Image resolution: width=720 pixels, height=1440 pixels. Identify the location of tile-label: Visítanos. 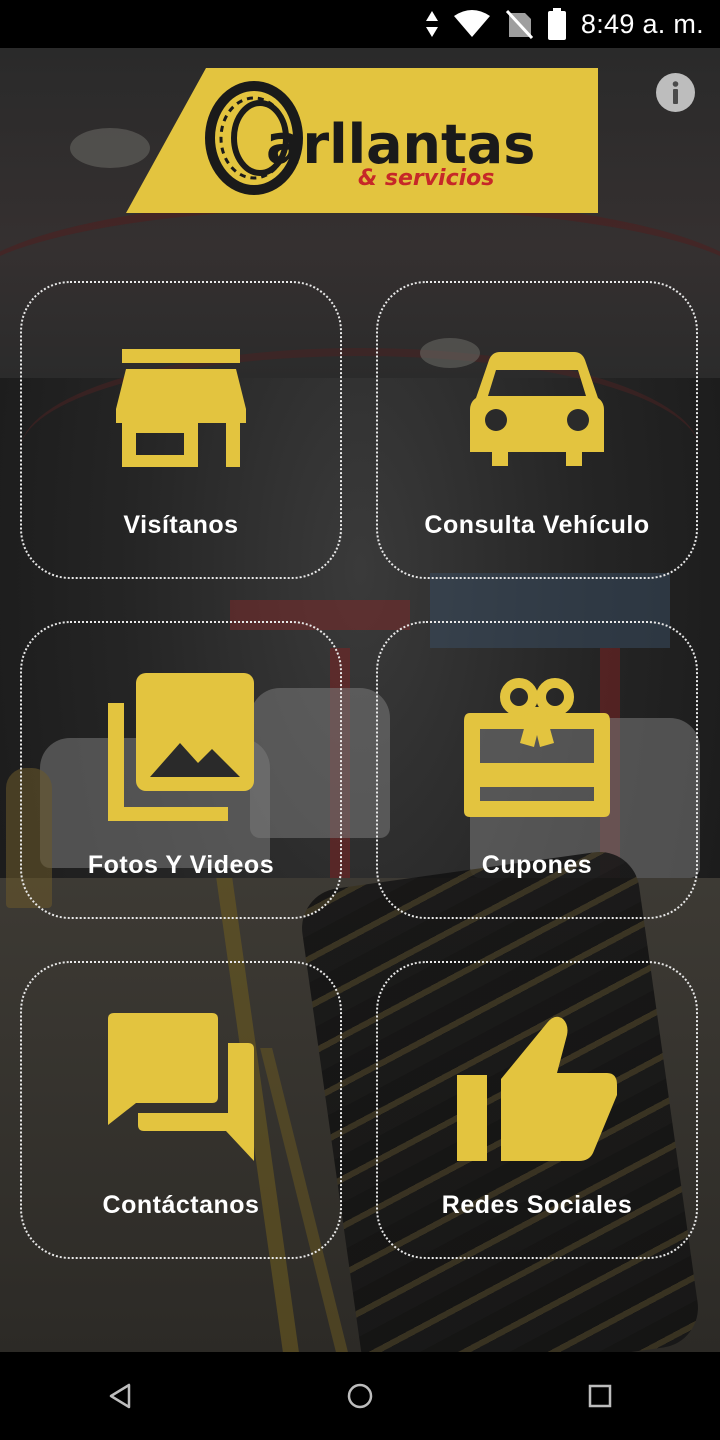
(181, 525).